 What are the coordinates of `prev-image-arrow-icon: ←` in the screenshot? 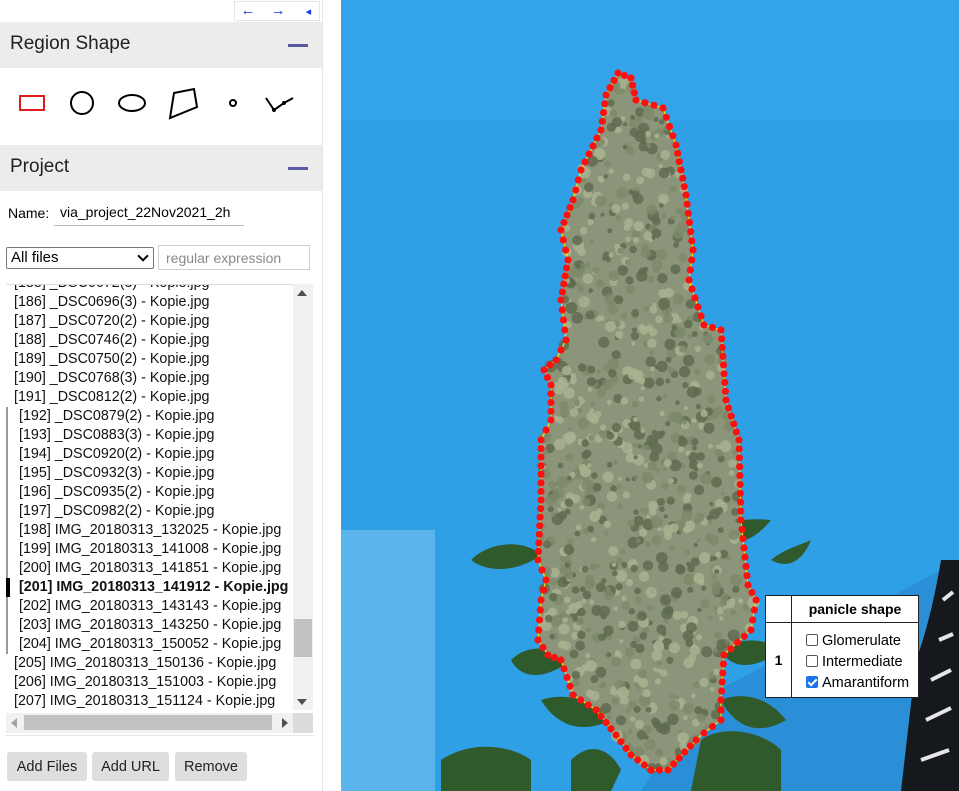 It's located at (248, 11).